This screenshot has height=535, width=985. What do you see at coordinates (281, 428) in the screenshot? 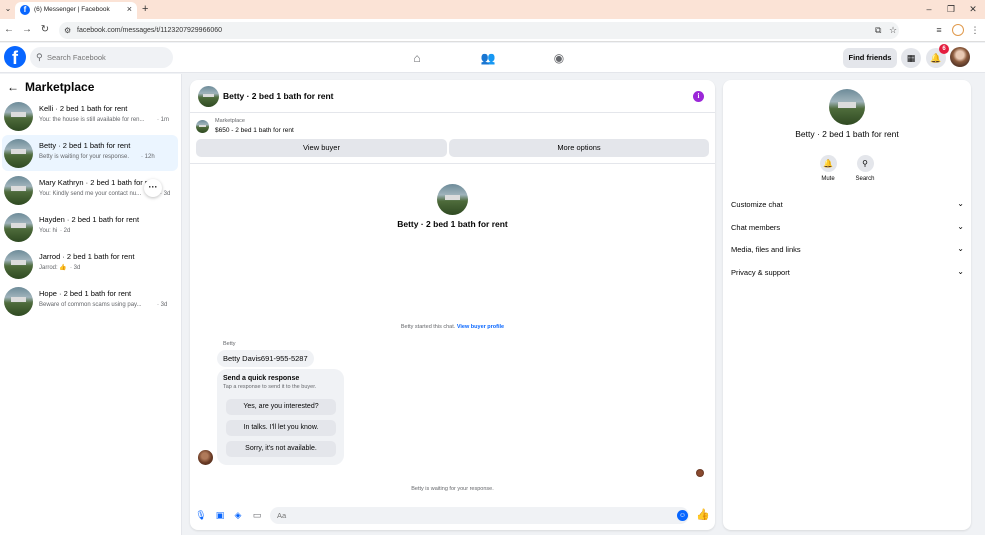
I see `quick-response-option: In talks. I'll let you know.` at bounding box center [281, 428].